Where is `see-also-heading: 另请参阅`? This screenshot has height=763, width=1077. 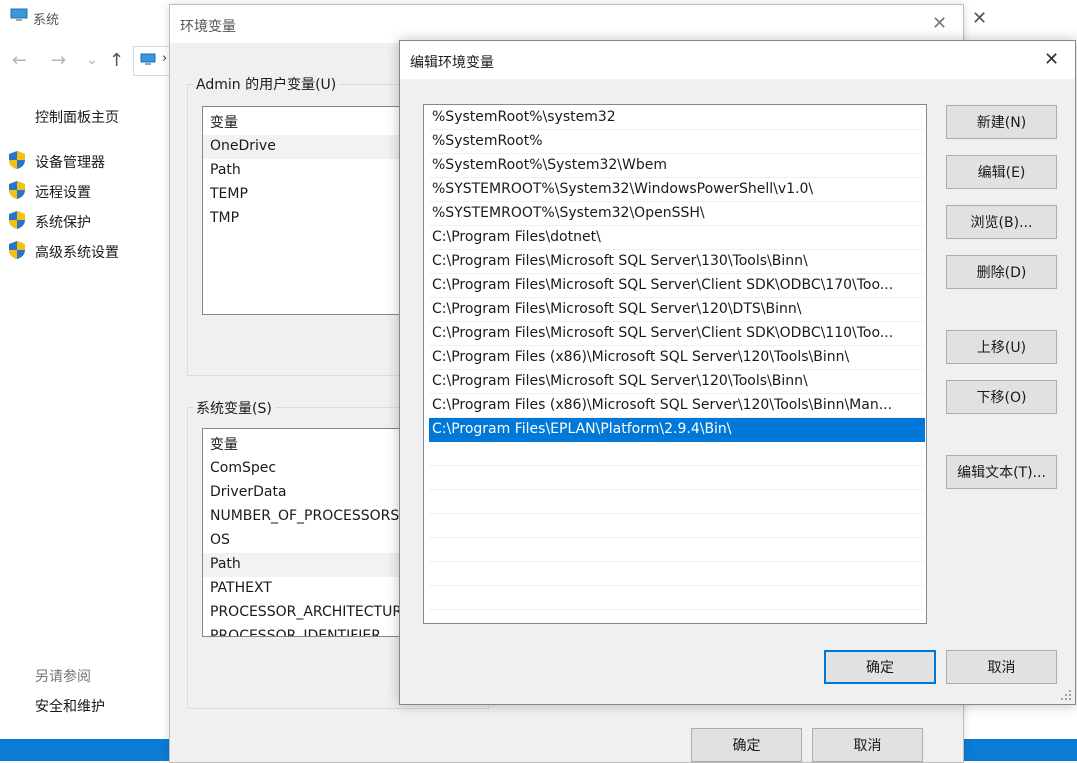 see-also-heading: 另请参阅 is located at coordinates (63, 677).